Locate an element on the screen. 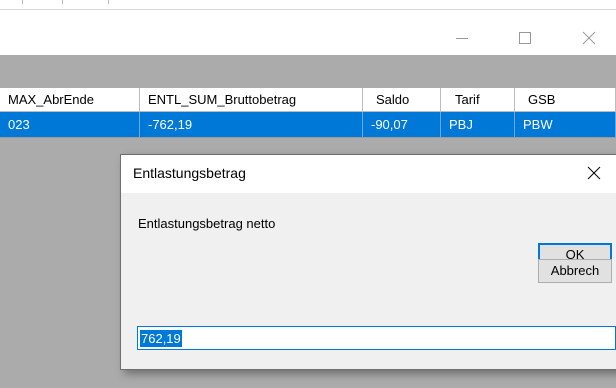 This screenshot has width=616, height=388. table-cell: 023 is located at coordinates (70, 124).